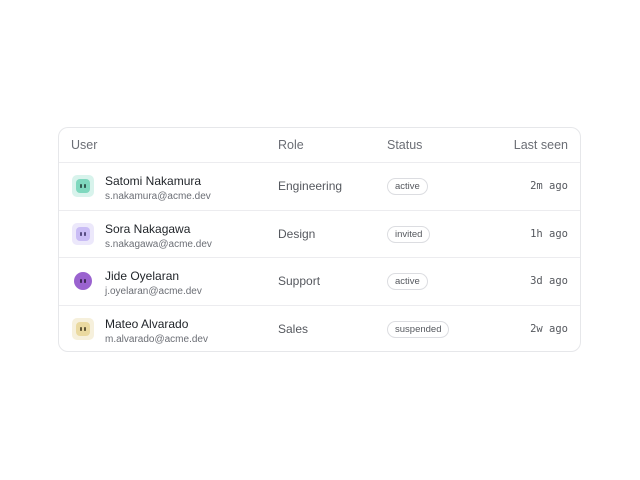 The width and height of the screenshot is (640, 480). Describe the element at coordinates (84, 145) in the screenshot. I see `column-header-user: User` at that location.